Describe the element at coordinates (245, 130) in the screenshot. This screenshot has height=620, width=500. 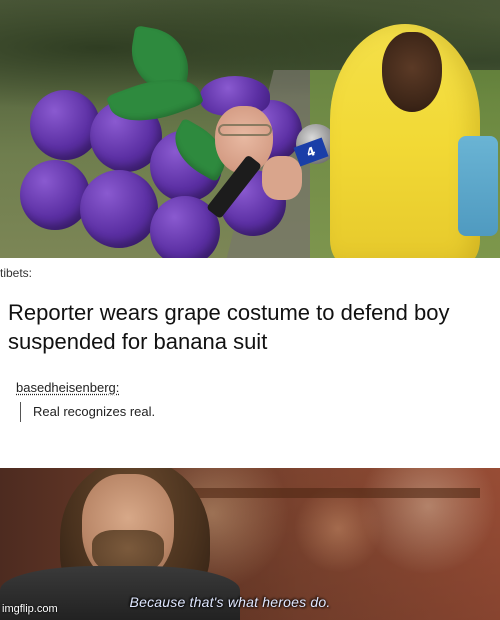
I see `glasses` at that location.